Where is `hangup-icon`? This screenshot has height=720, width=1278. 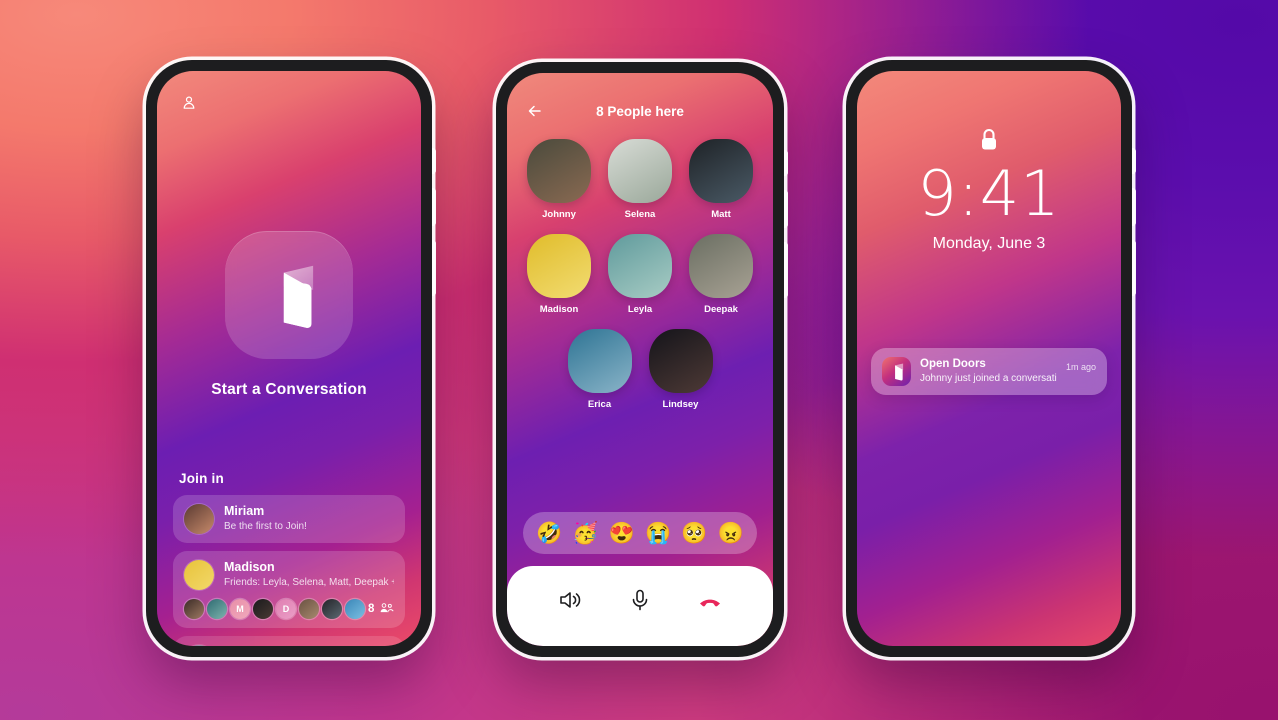 hangup-icon is located at coordinates (710, 600).